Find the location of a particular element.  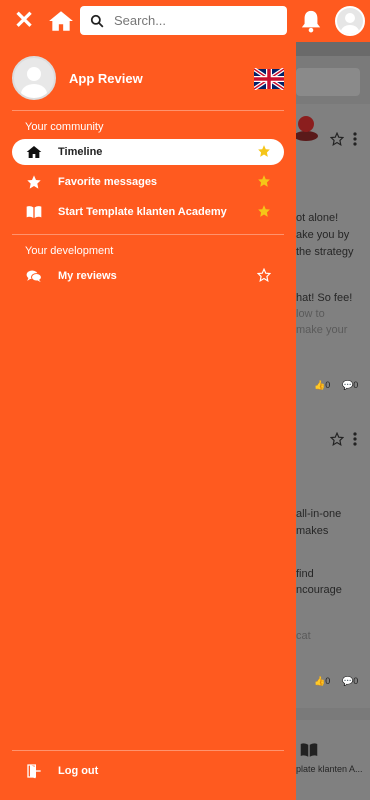

post-text-line: the strategy is located at coordinates (325, 252).